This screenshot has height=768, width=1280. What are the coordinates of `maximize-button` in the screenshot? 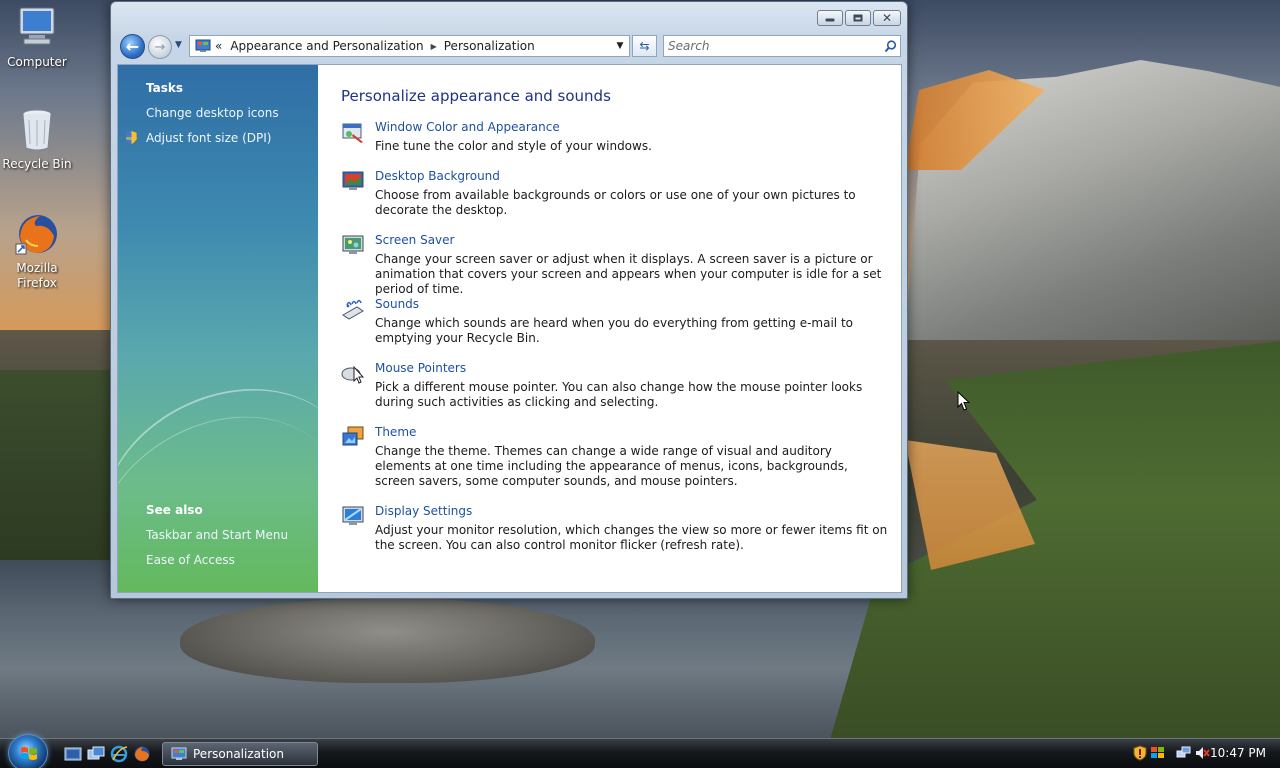 It's located at (858, 18).